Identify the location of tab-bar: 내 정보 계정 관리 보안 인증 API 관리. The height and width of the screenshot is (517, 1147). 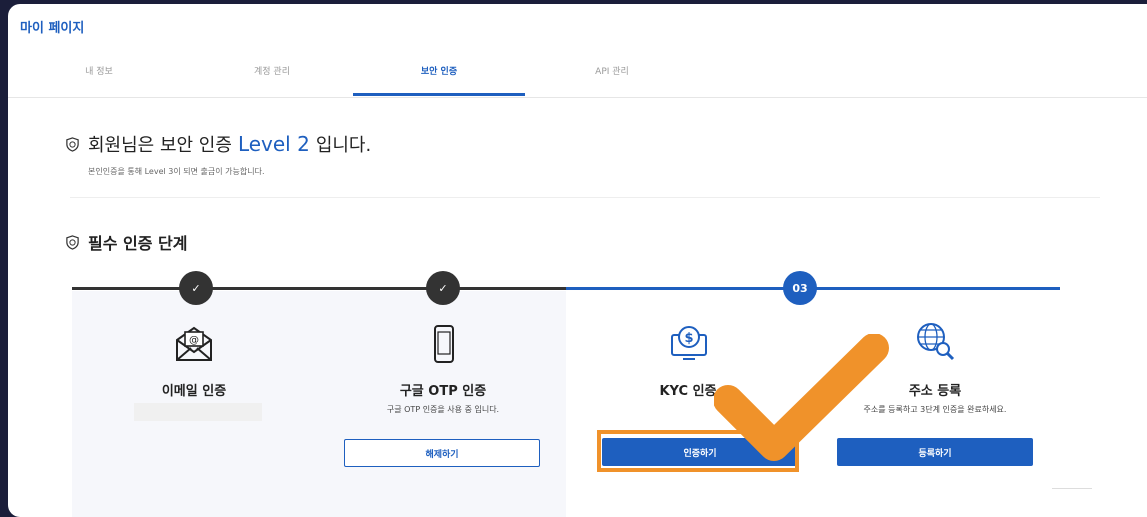
(577, 79).